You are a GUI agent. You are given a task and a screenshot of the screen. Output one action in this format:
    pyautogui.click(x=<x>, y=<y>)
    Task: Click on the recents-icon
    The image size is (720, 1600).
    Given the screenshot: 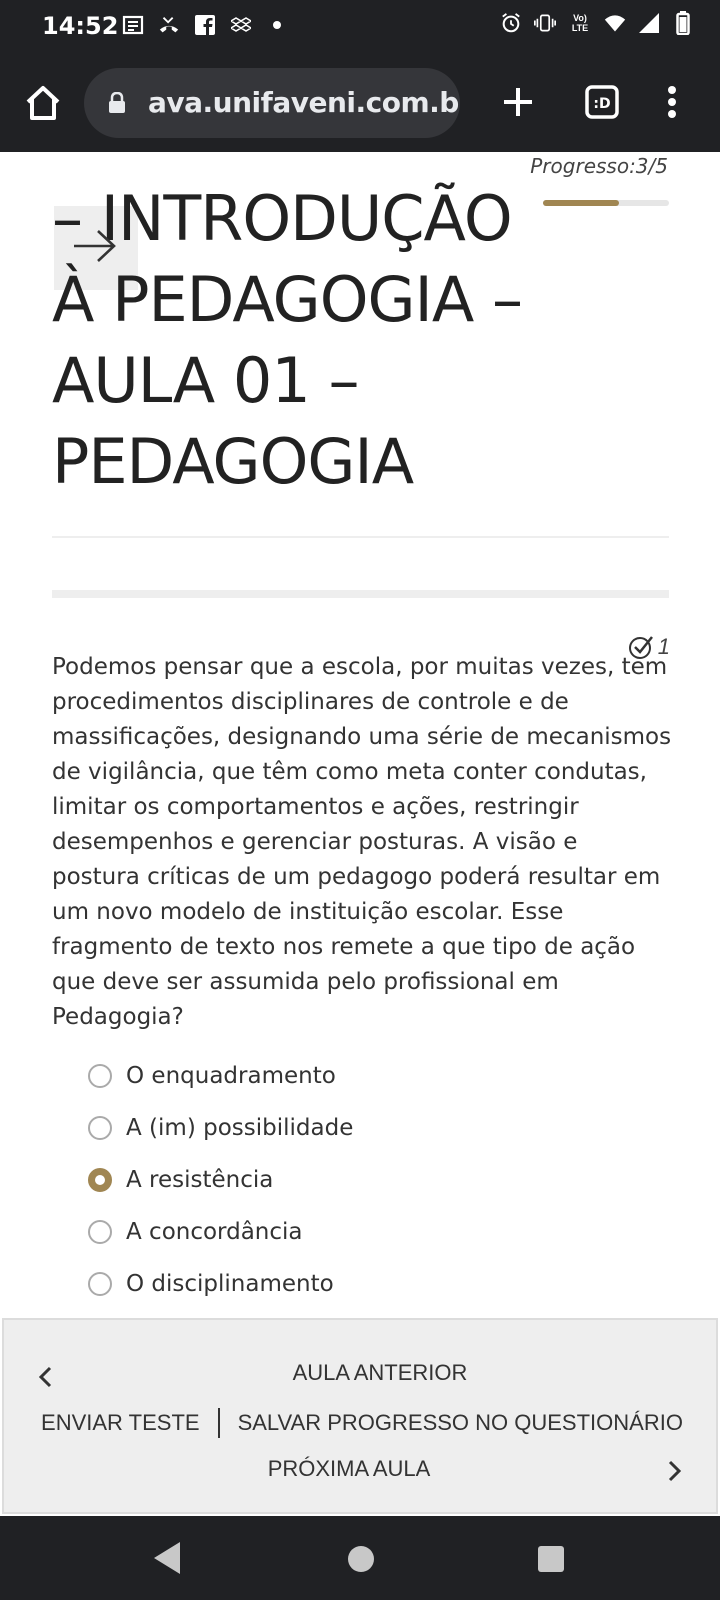 What is the action you would take?
    pyautogui.click(x=551, y=1559)
    